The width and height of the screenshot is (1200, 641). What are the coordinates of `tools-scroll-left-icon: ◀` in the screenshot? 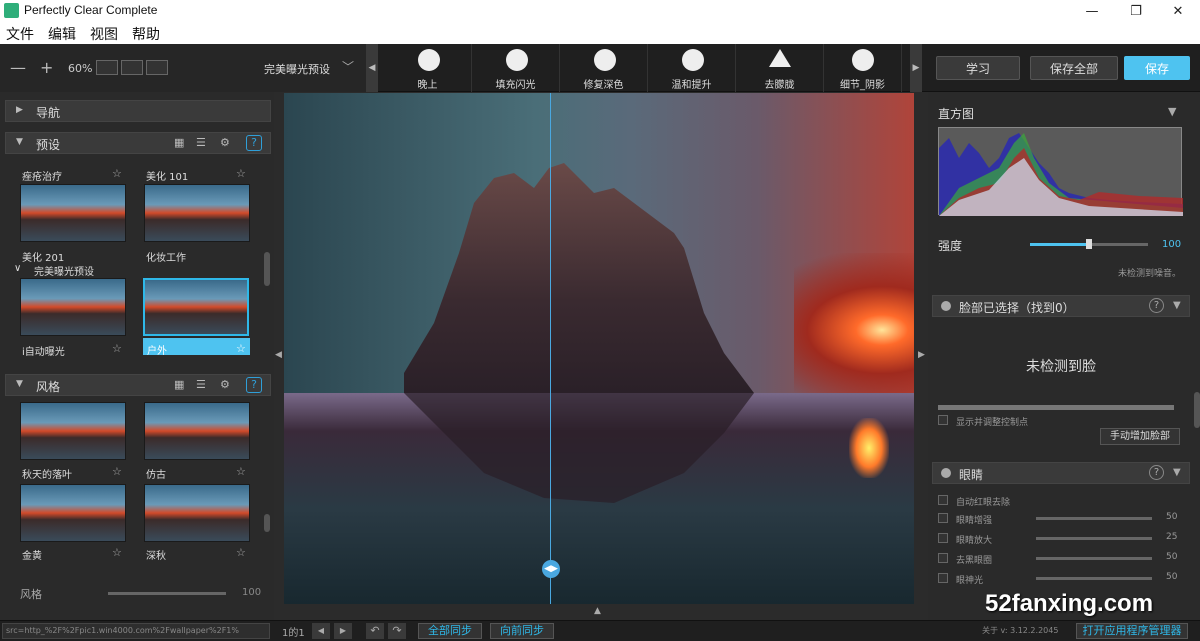 It's located at (372, 68).